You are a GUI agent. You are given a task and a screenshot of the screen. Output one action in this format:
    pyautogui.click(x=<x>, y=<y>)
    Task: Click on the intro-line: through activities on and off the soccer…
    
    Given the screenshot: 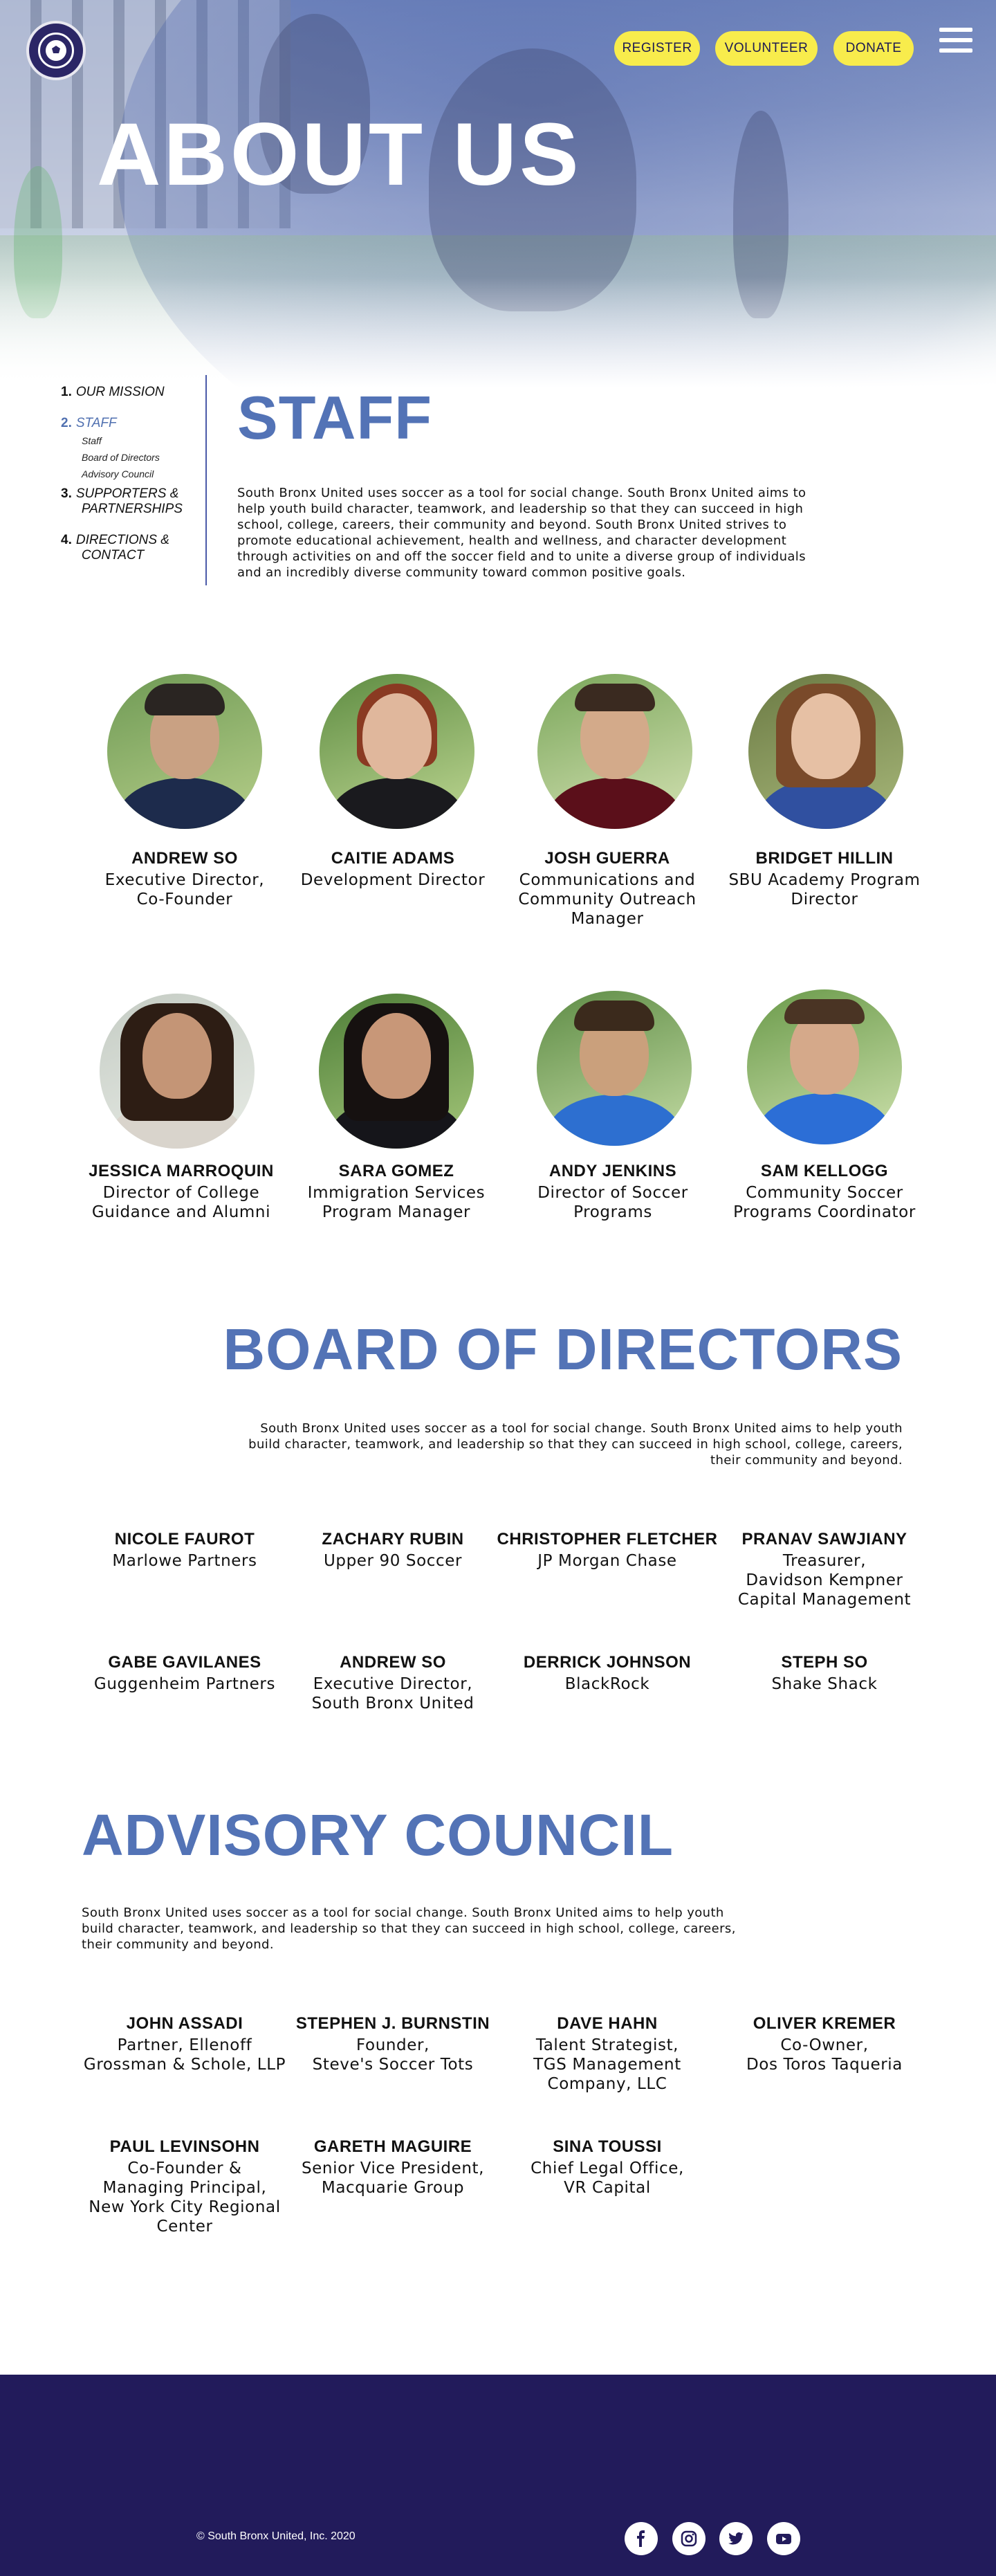 What is the action you would take?
    pyautogui.click(x=521, y=557)
    